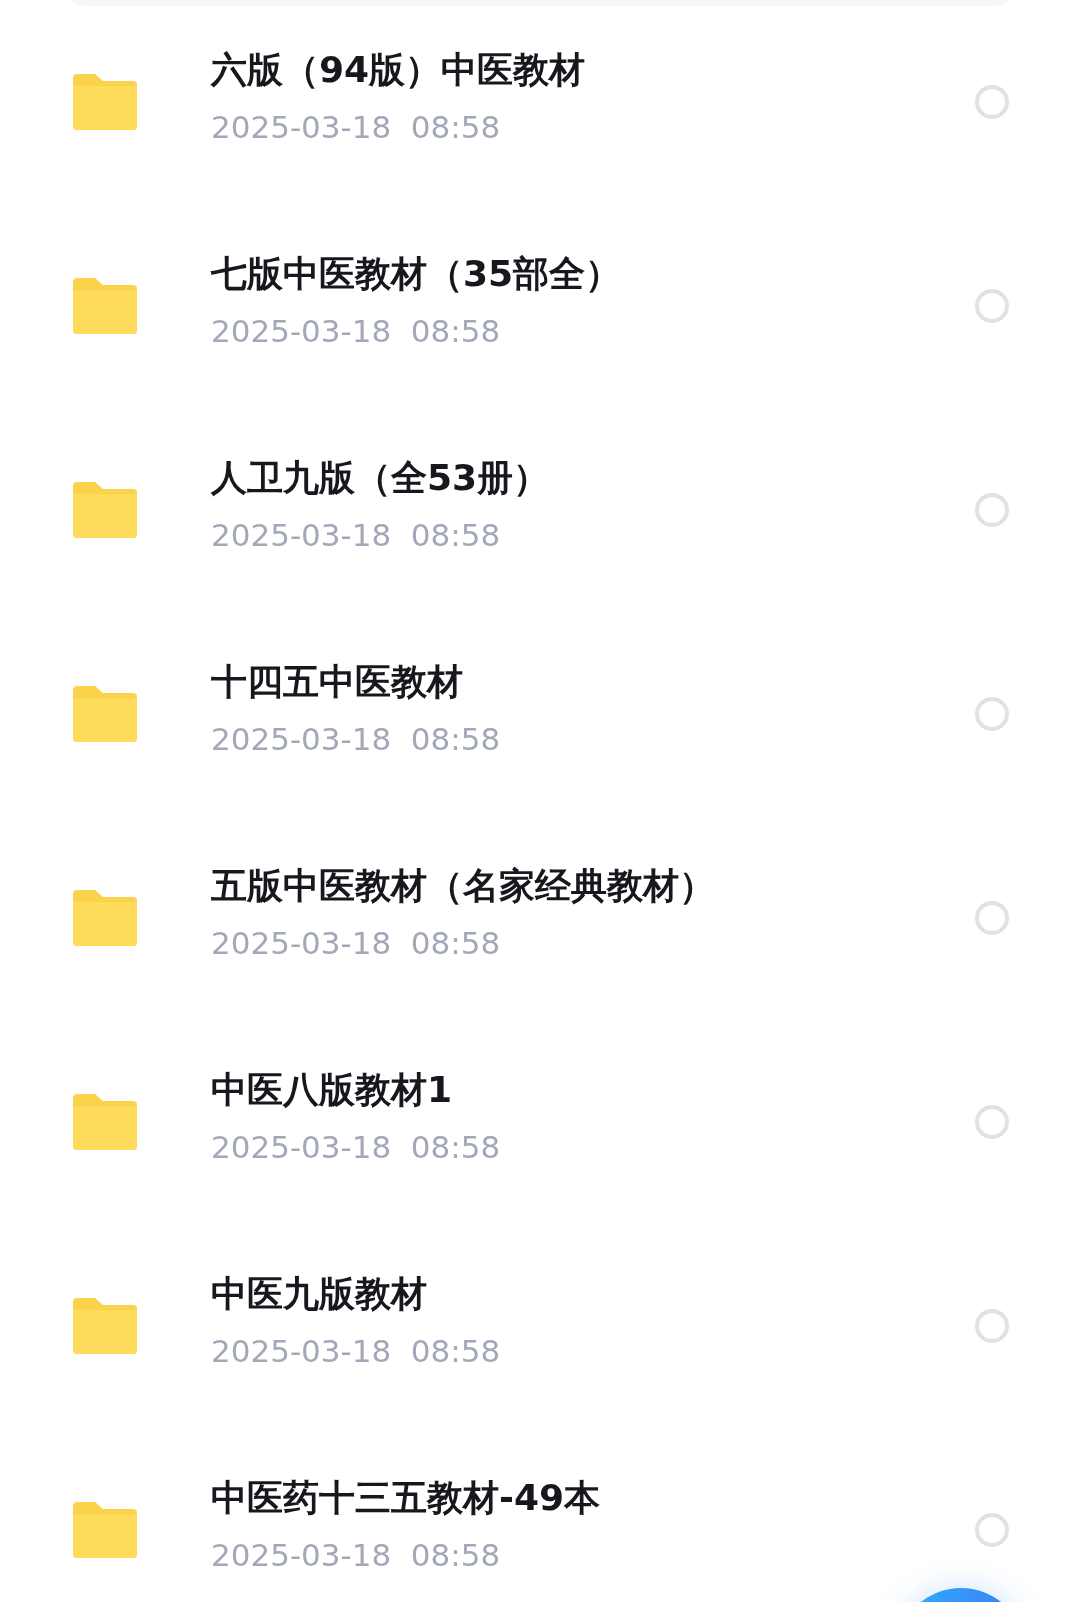 The image size is (1080, 1602). I want to click on folder-name: 五版中医教材（名家经典教材）, so click(593, 886).